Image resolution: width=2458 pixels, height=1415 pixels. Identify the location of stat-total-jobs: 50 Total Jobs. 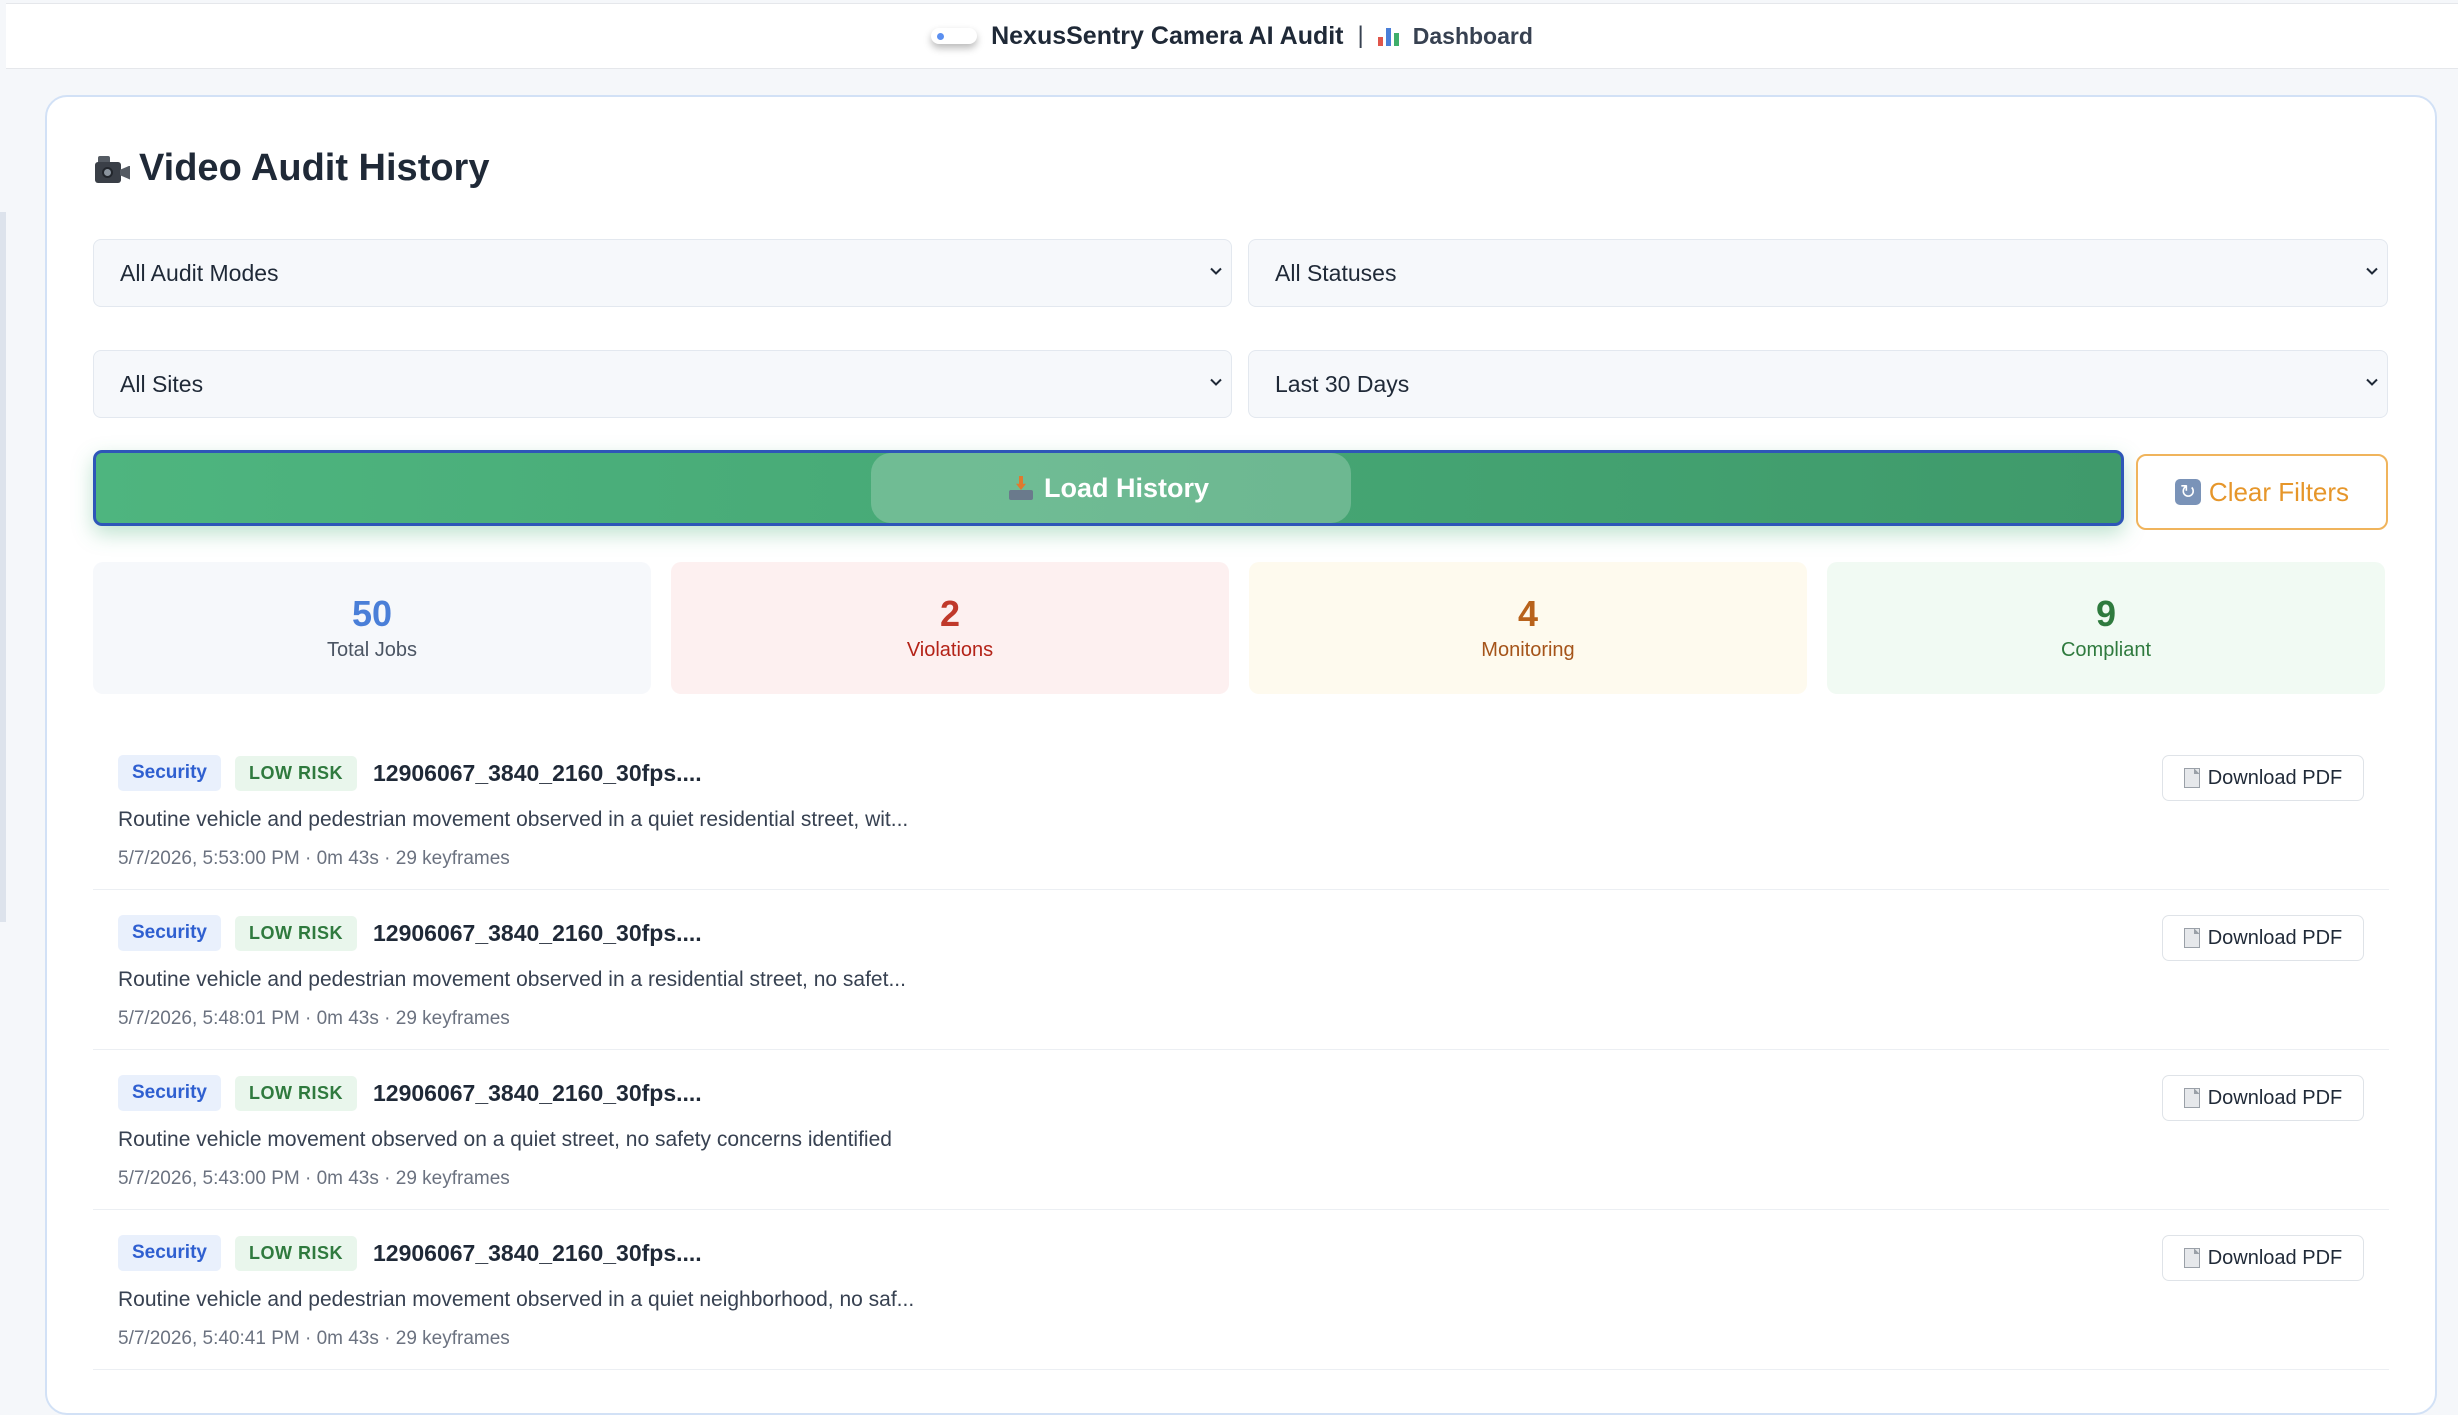
(372, 628).